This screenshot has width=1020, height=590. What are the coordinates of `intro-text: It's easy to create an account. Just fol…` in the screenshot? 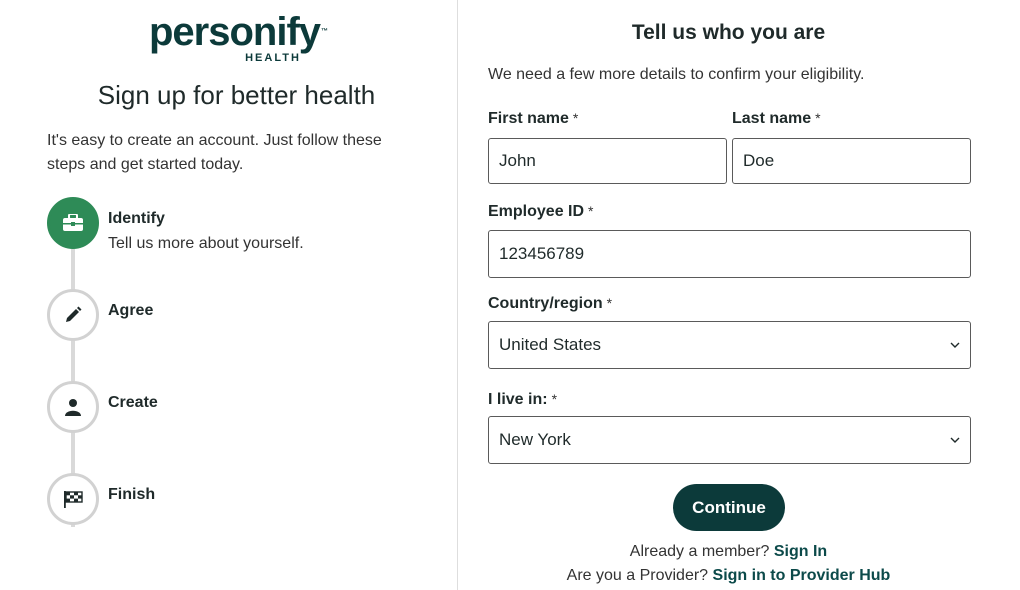 It's located at (214, 152).